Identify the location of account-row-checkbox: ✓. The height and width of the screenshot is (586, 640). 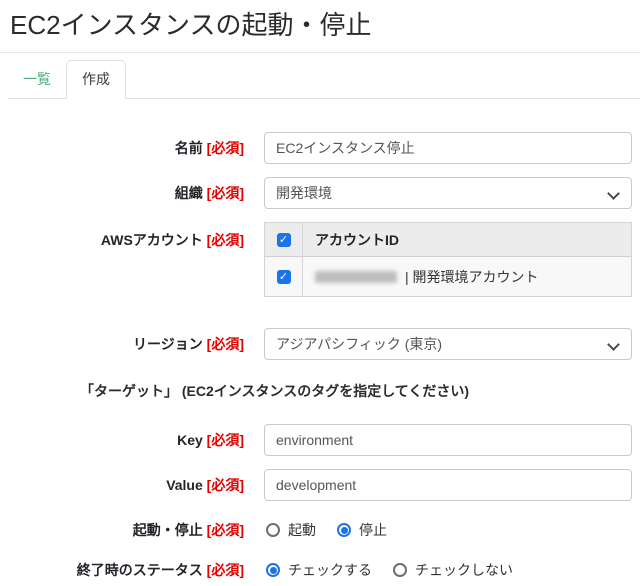
(283, 276).